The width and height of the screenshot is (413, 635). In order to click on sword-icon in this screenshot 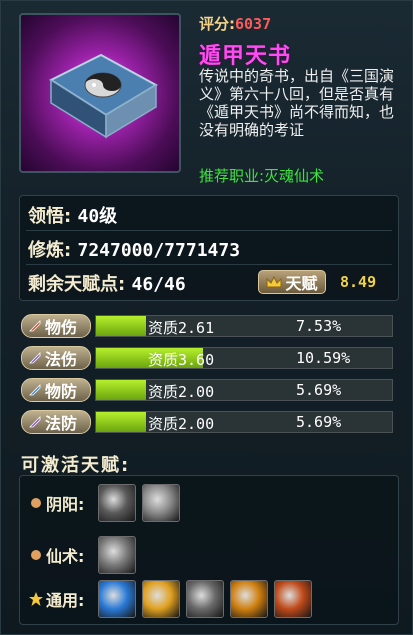, I will do `click(35, 326)`.